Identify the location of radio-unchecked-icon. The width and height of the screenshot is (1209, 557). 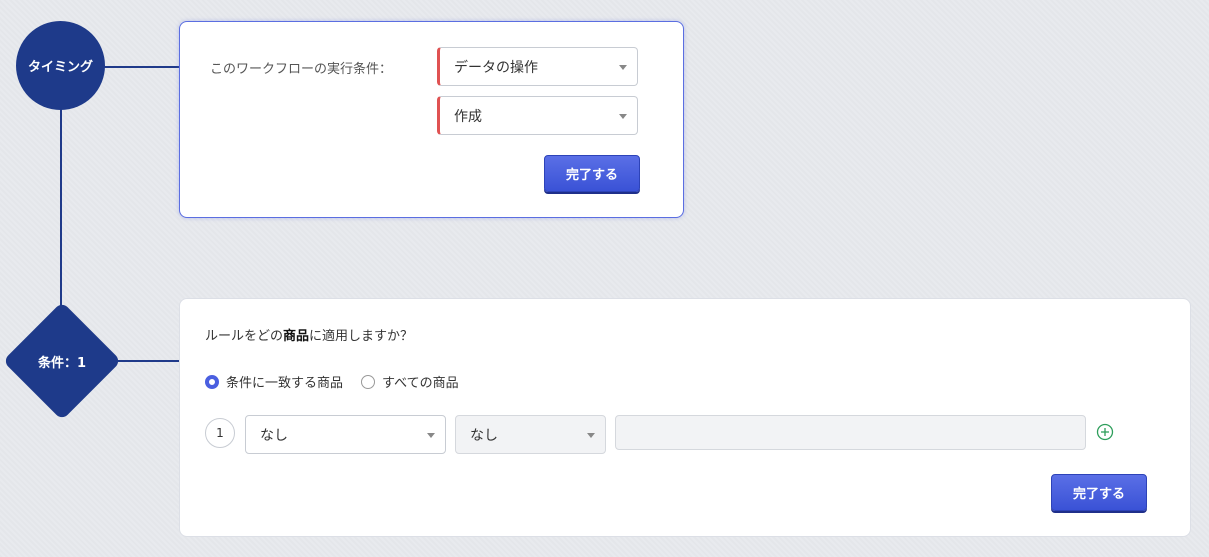
(368, 381).